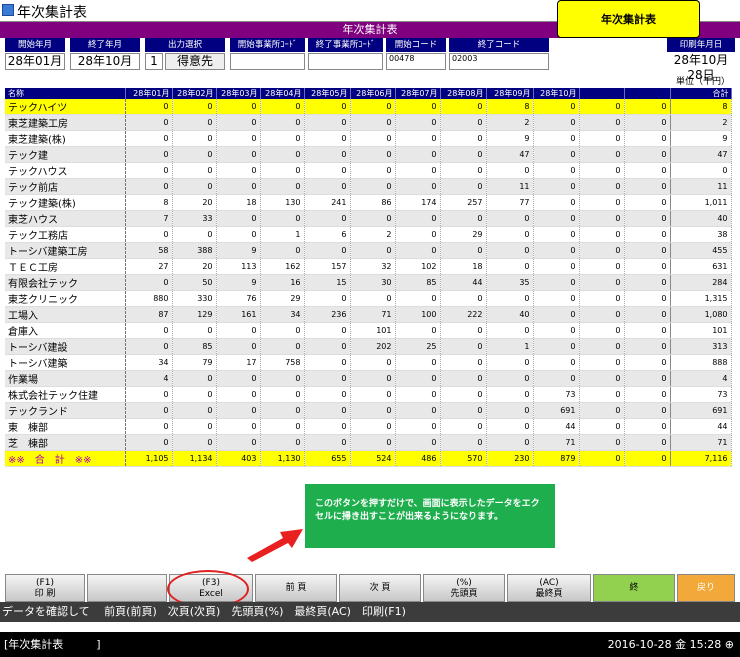  I want to click on fkey-button: 戻り, so click(706, 588).